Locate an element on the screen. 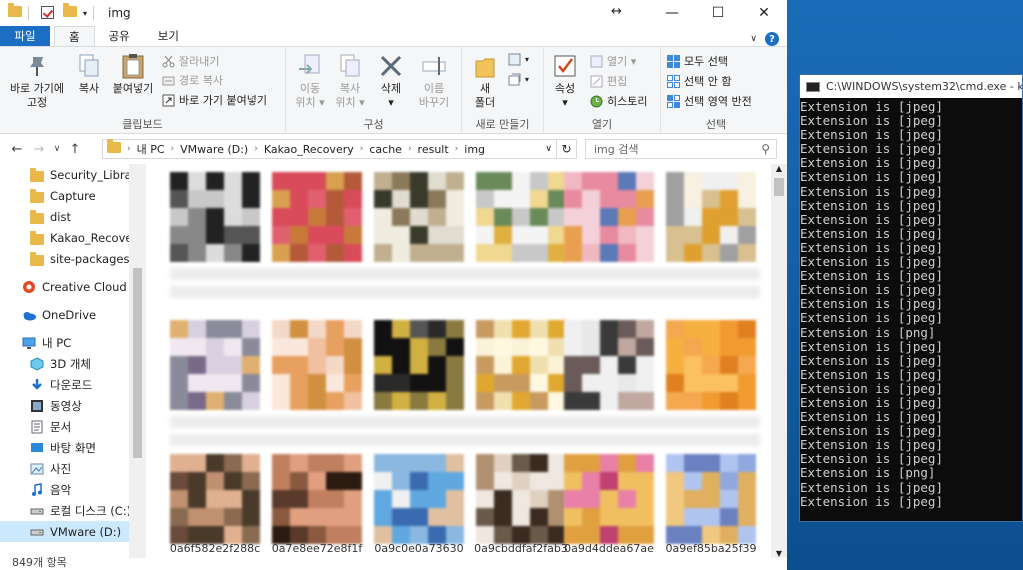 This screenshot has width=1023, height=570. nav-item: 동영상 is located at coordinates (73, 405).